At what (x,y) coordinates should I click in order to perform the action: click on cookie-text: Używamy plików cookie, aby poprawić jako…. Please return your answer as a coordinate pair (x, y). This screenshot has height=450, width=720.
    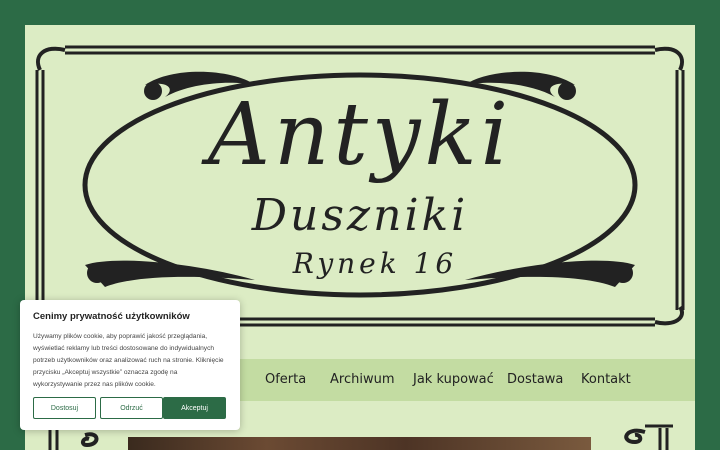
    Looking at the image, I should click on (128, 360).